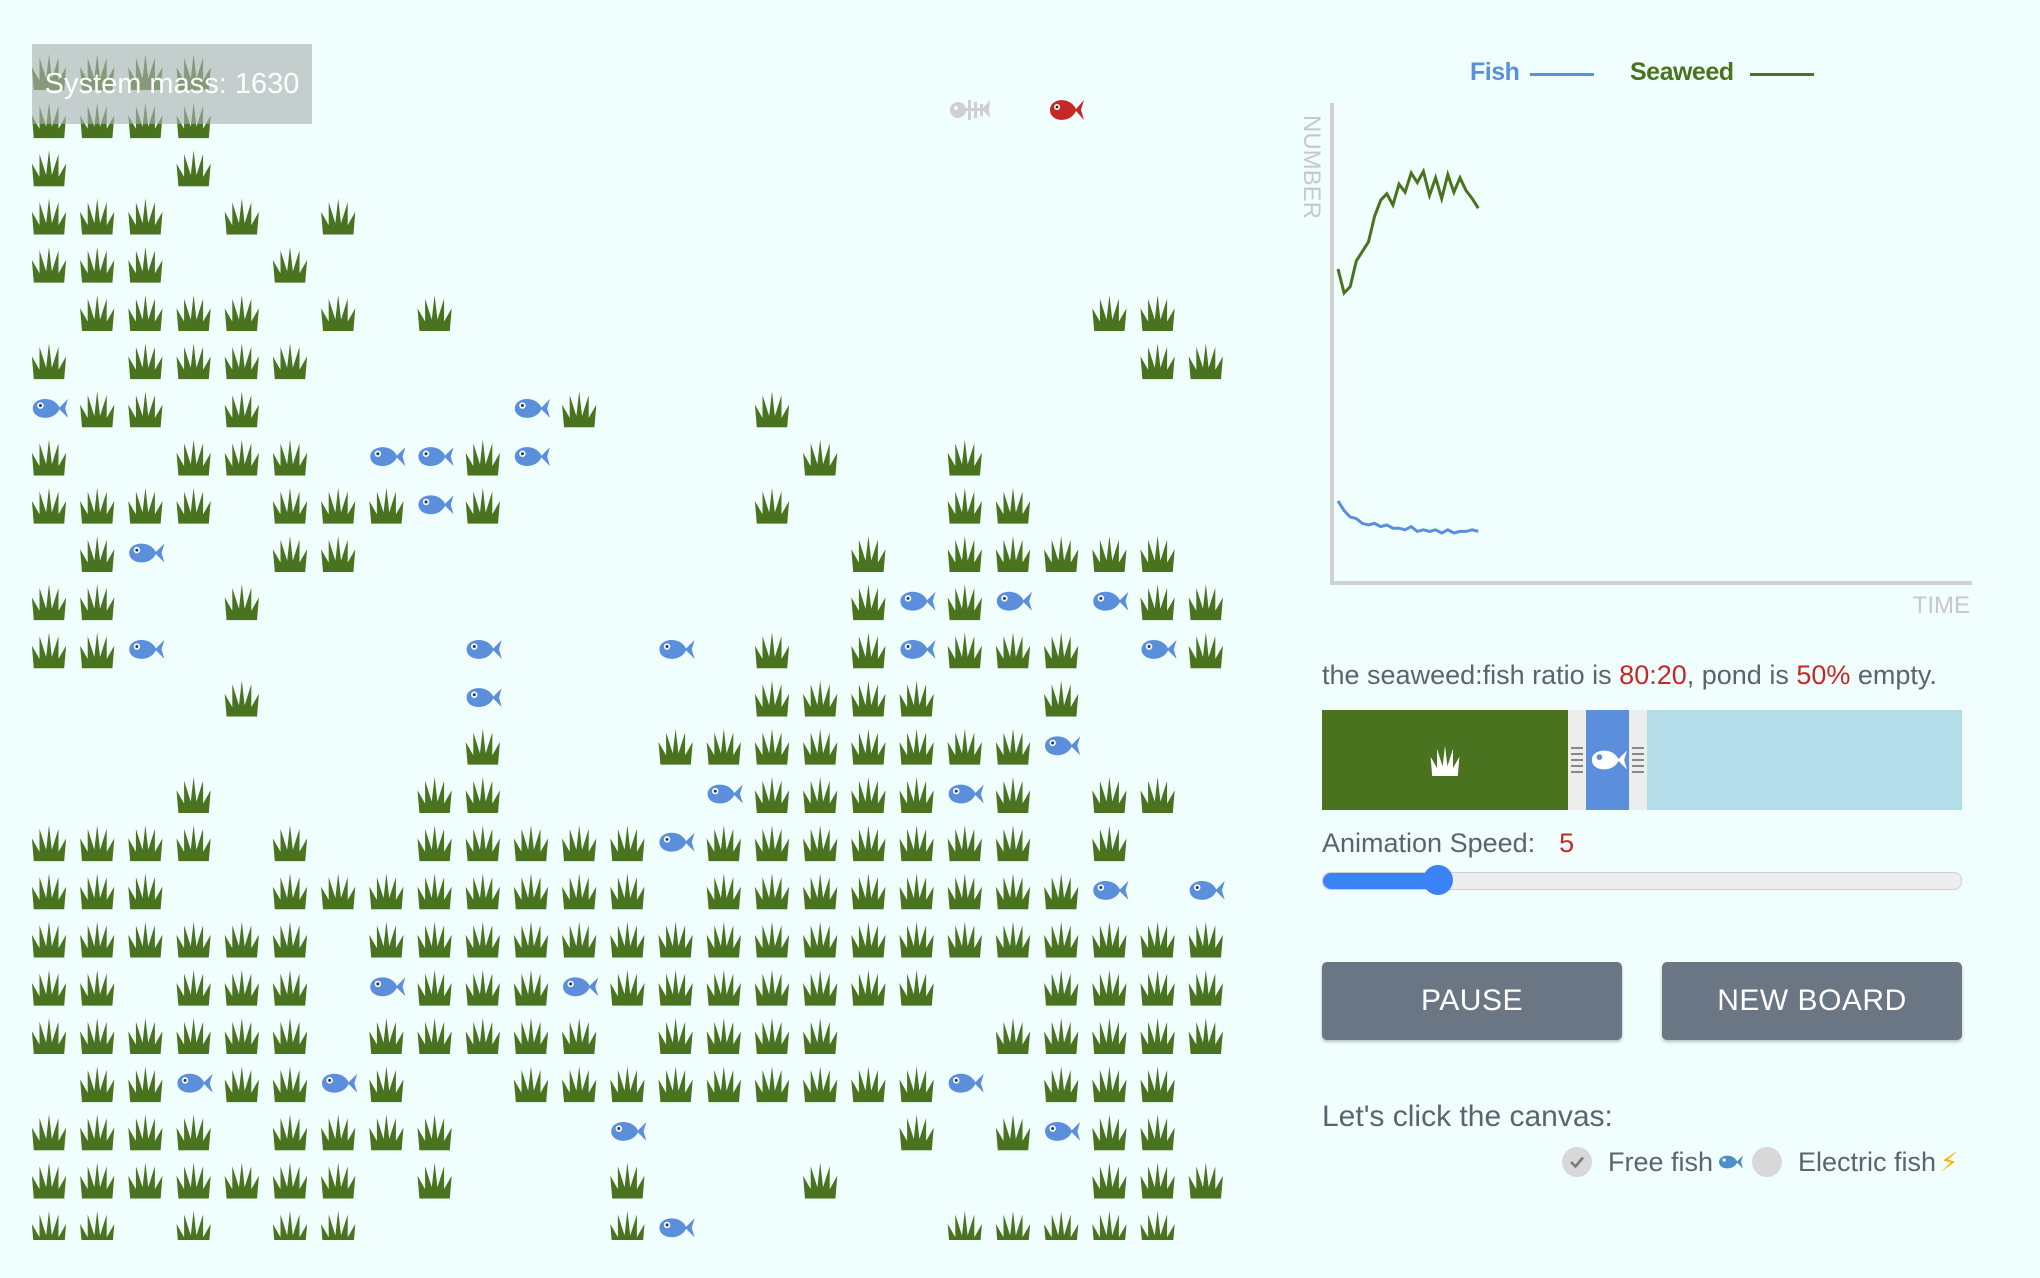 This screenshot has width=2040, height=1278. What do you see at coordinates (1893, 675) in the screenshot?
I see `ratio-suffix: empty.` at bounding box center [1893, 675].